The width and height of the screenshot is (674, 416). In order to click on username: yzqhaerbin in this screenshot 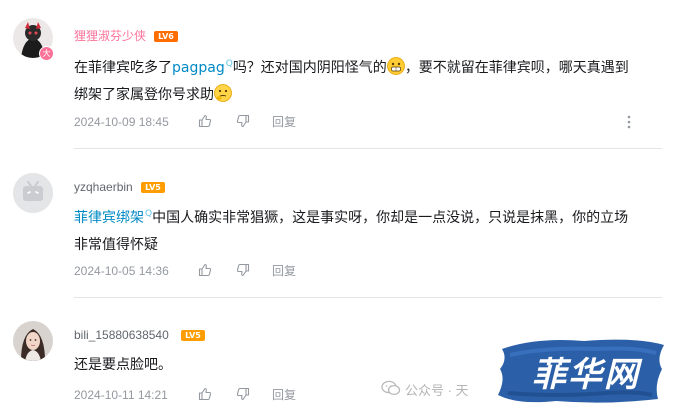, I will do `click(103, 187)`.